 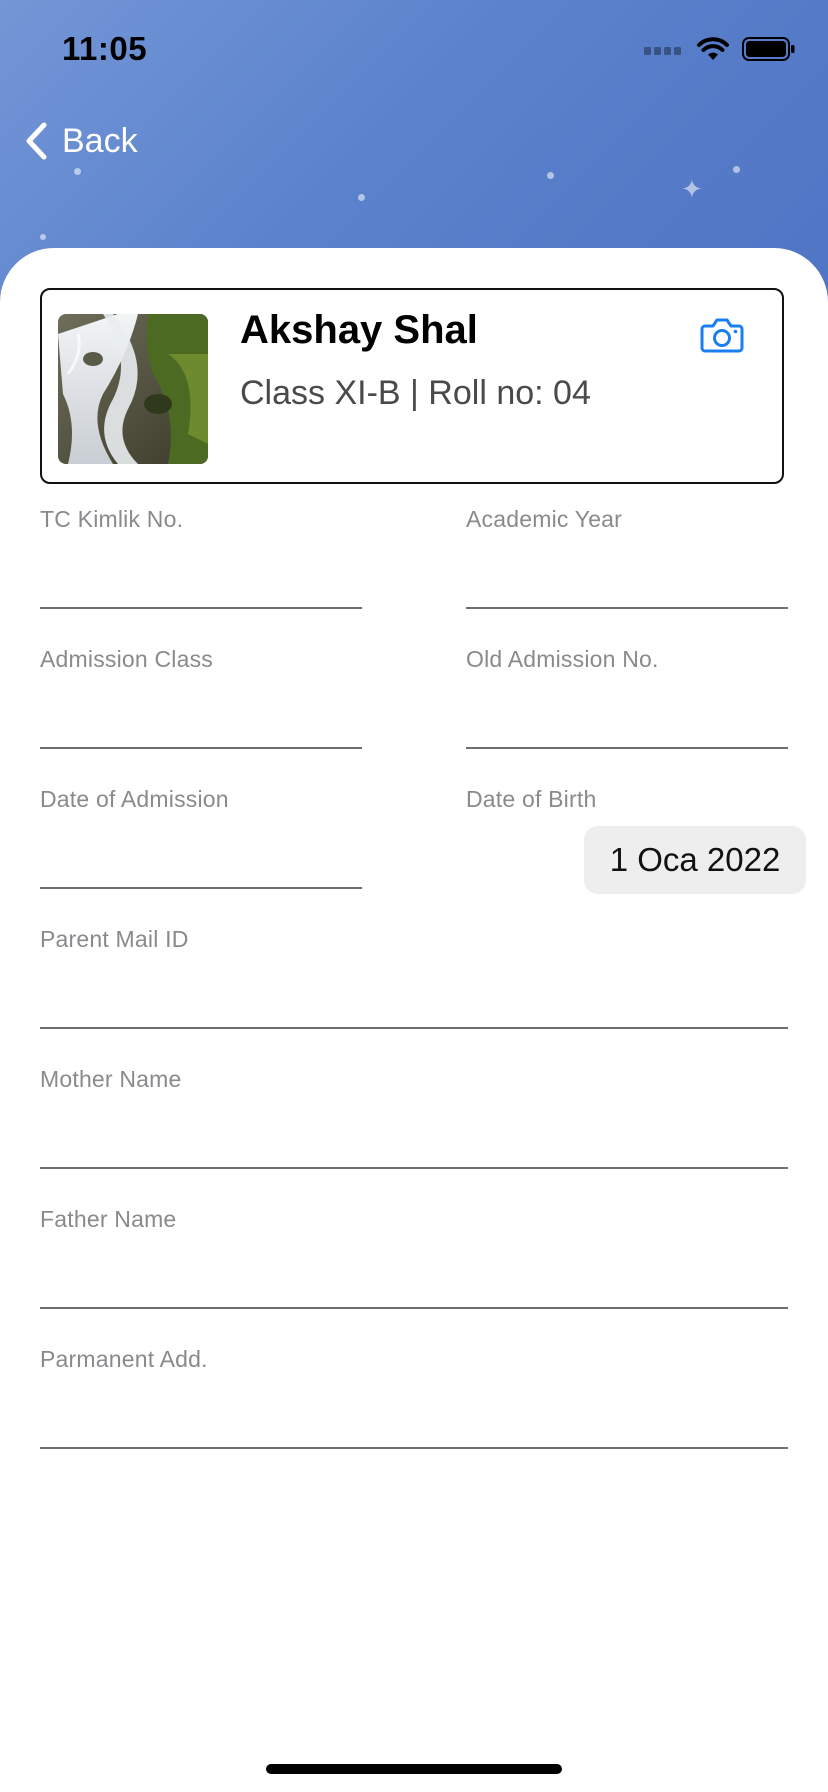 I want to click on permanent-address-input, so click(x=414, y=1448).